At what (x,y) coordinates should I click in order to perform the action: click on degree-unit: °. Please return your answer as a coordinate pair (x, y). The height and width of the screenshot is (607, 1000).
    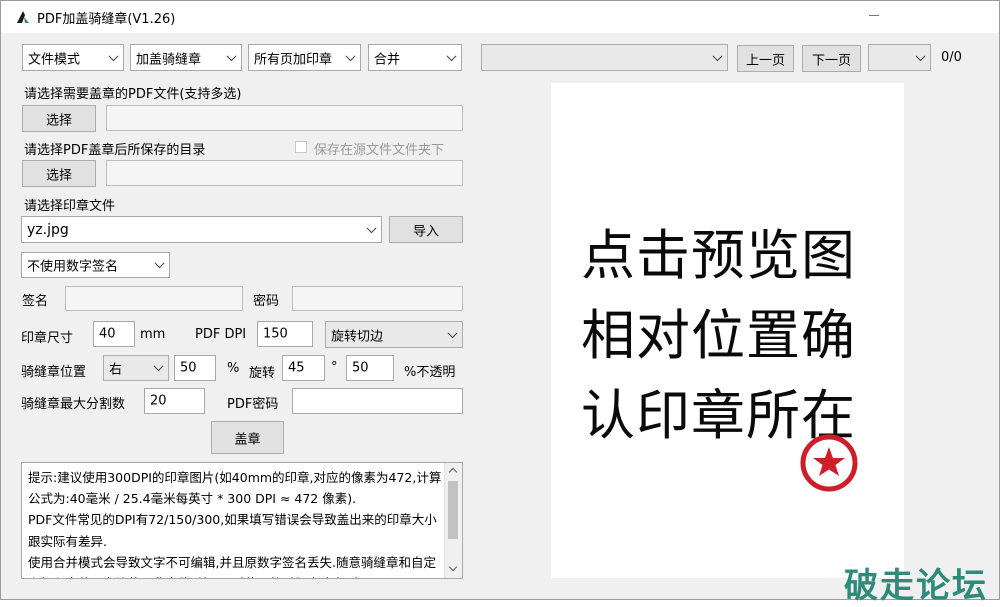
    Looking at the image, I should click on (334, 367).